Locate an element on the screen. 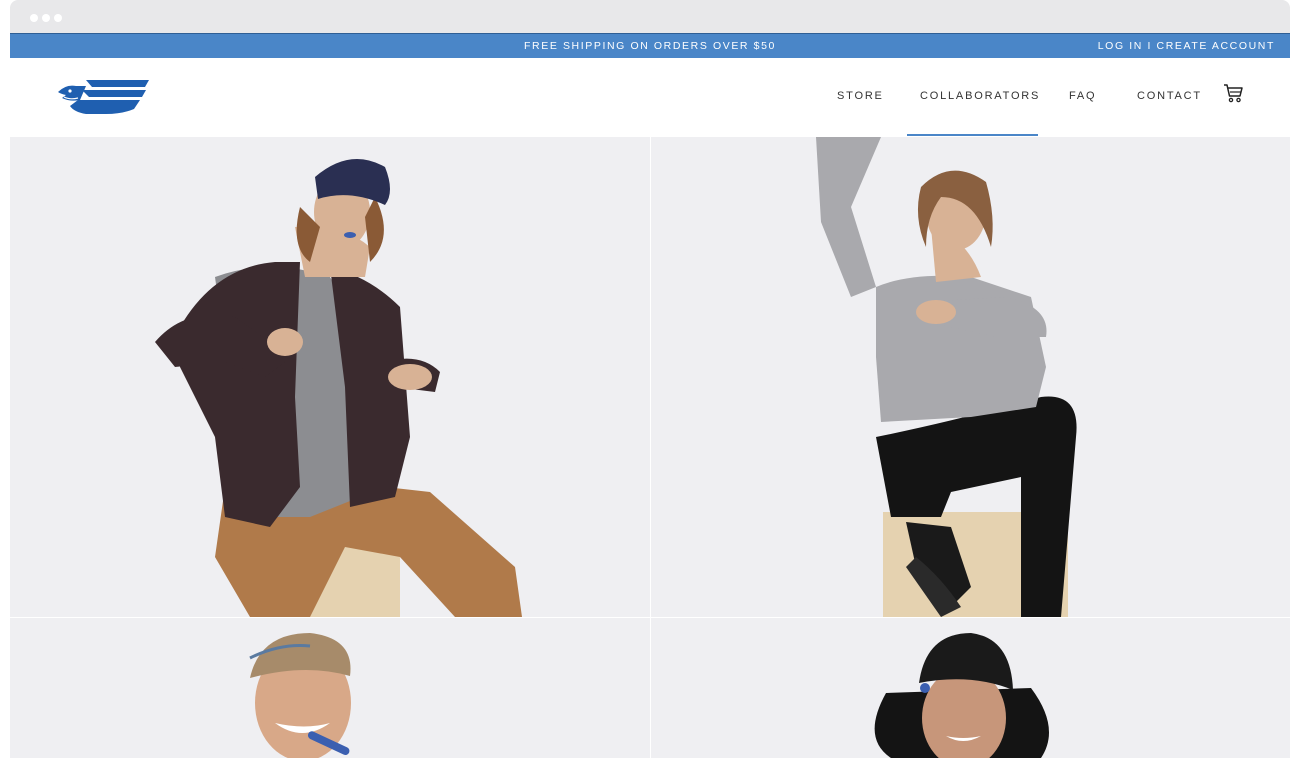 The image size is (1300, 758). active-nav-indicator is located at coordinates (972, 135).